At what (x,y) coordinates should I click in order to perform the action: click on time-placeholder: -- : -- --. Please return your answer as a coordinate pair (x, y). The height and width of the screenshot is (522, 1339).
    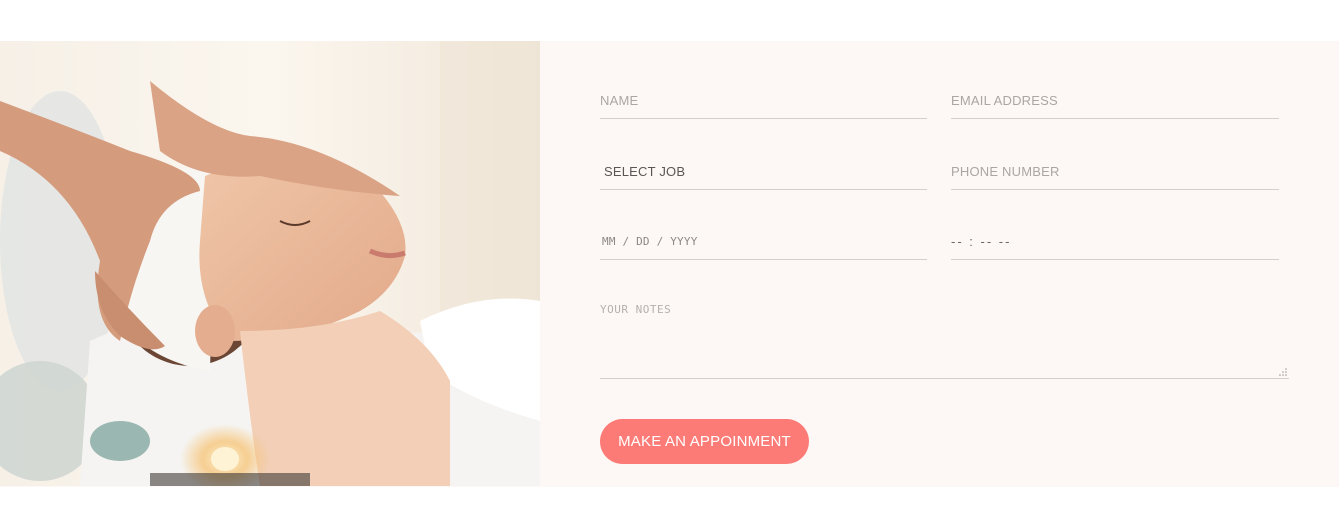
    Looking at the image, I should click on (981, 241).